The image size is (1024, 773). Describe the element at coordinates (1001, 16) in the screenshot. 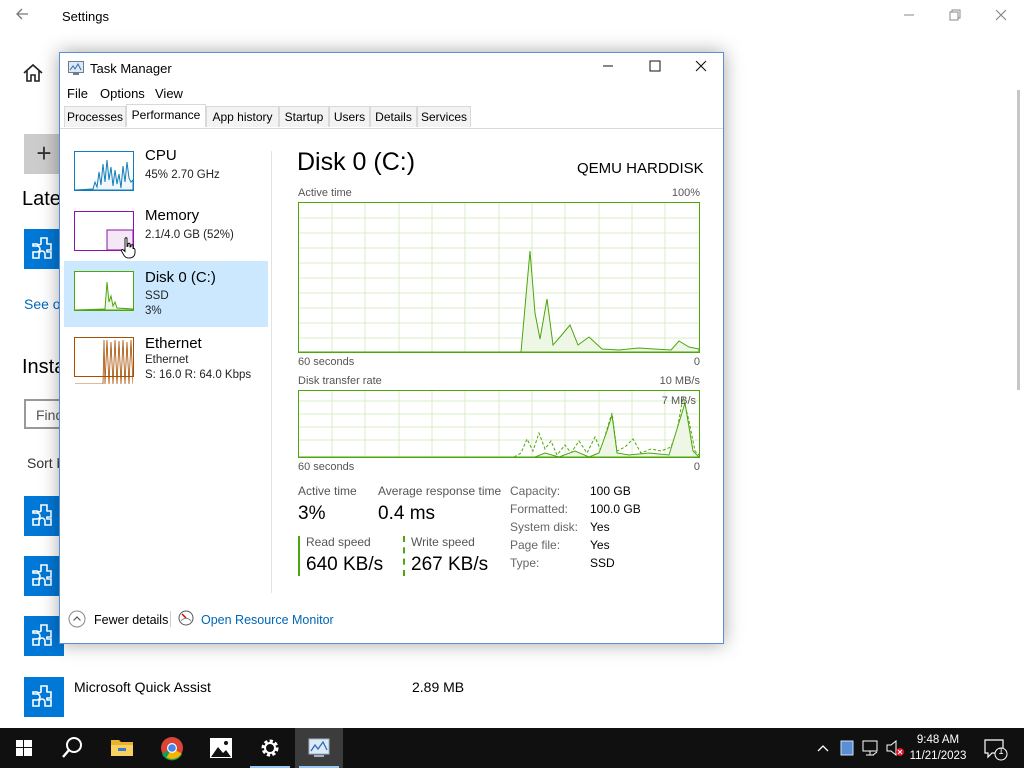

I see `settings-close-button` at that location.